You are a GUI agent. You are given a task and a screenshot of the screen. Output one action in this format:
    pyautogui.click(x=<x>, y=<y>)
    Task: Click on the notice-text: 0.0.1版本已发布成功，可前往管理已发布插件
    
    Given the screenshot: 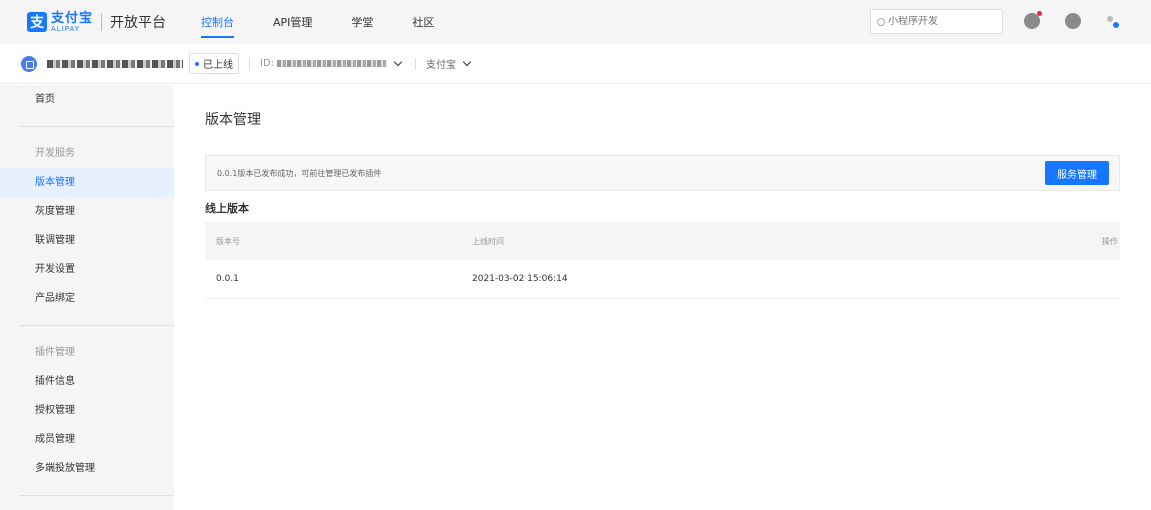 What is the action you would take?
    pyautogui.click(x=299, y=173)
    